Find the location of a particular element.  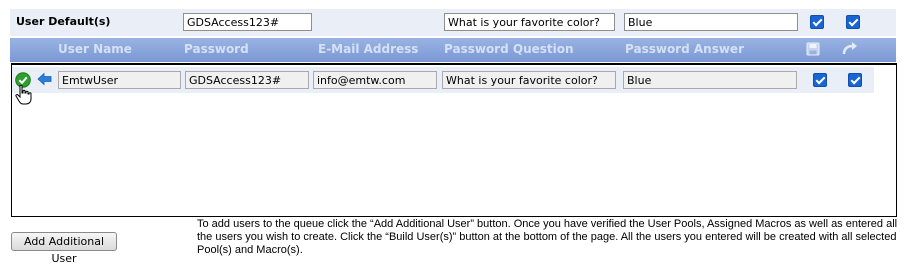

column-header-email: E-Mail Address is located at coordinates (368, 49).